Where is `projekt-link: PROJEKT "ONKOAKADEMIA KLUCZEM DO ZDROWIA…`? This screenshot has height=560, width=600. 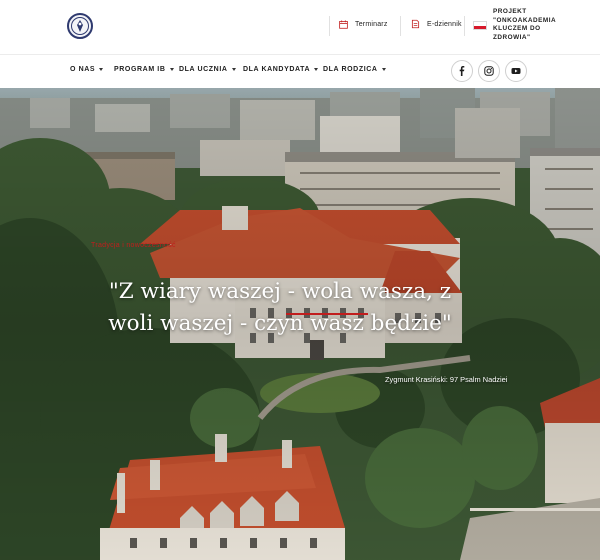
projekt-link: PROJEKT "ONKOAKADEMIA KLUCZEM DO ZDROWIA… is located at coordinates (515, 25).